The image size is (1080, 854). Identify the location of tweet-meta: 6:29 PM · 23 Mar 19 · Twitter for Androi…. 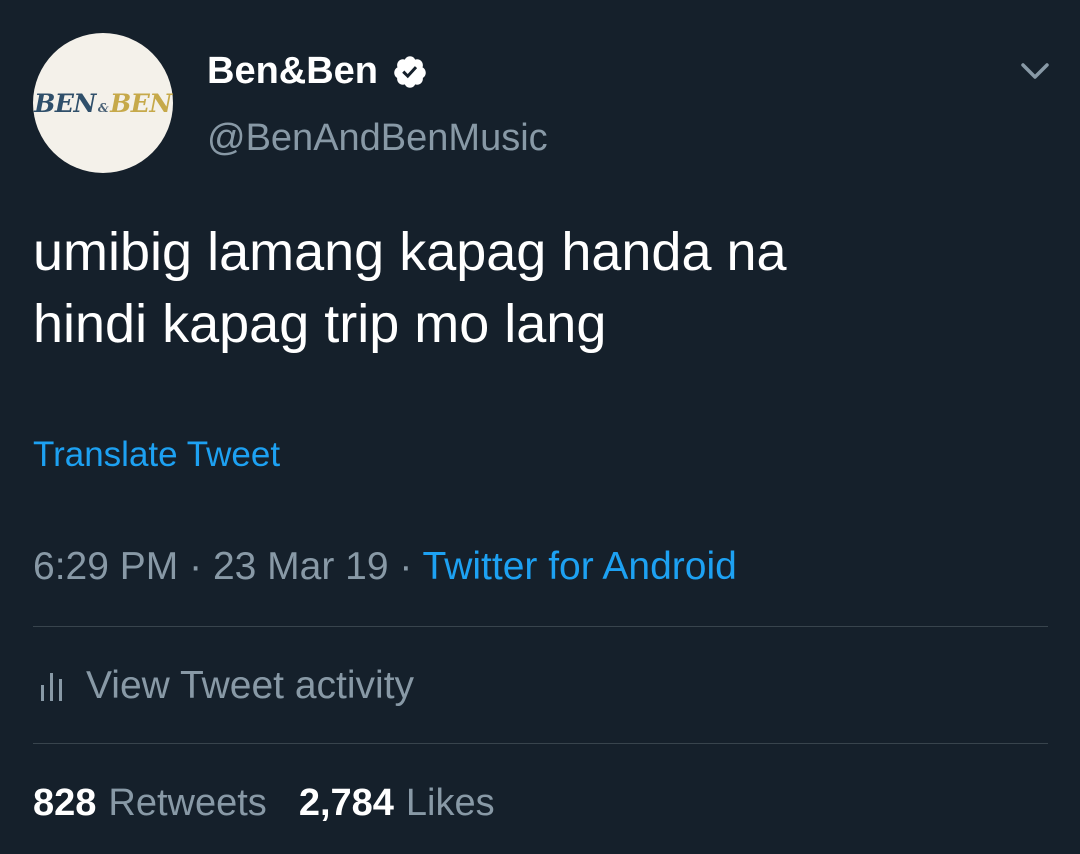
(385, 567).